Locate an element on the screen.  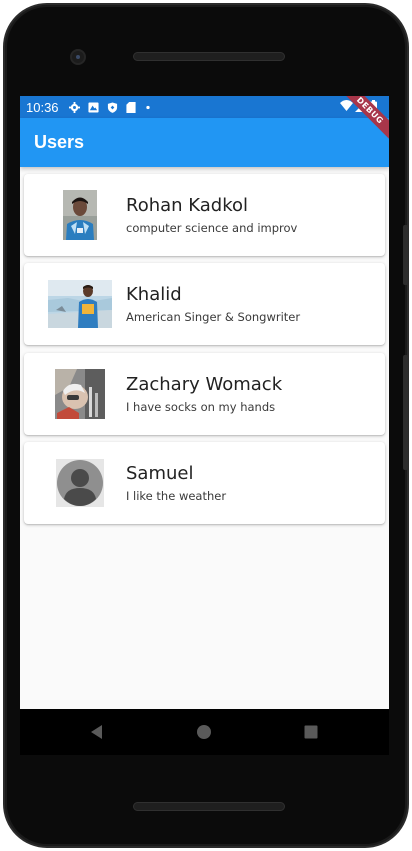
recents-icon is located at coordinates (311, 732).